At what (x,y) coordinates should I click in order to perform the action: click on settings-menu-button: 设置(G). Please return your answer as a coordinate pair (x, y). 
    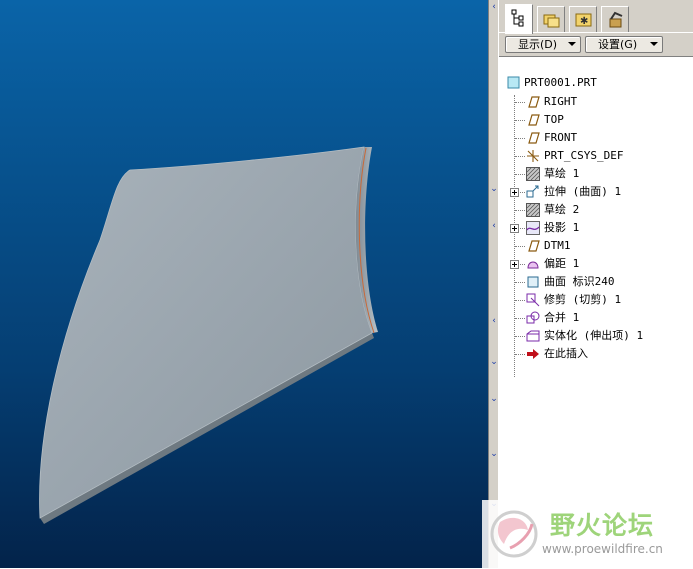
    Looking at the image, I should click on (624, 44).